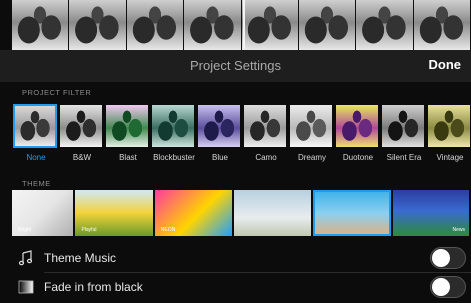 Image resolution: width=471 pixels, height=303 pixels. What do you see at coordinates (266, 157) in the screenshot?
I see `filter-label: Camo` at bounding box center [266, 157].